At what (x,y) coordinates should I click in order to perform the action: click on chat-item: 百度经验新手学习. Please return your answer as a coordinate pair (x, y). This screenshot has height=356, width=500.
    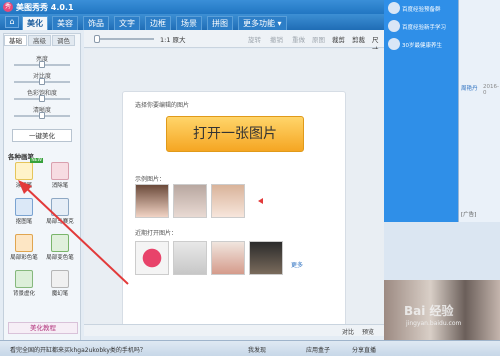
    Looking at the image, I should click on (423, 28).